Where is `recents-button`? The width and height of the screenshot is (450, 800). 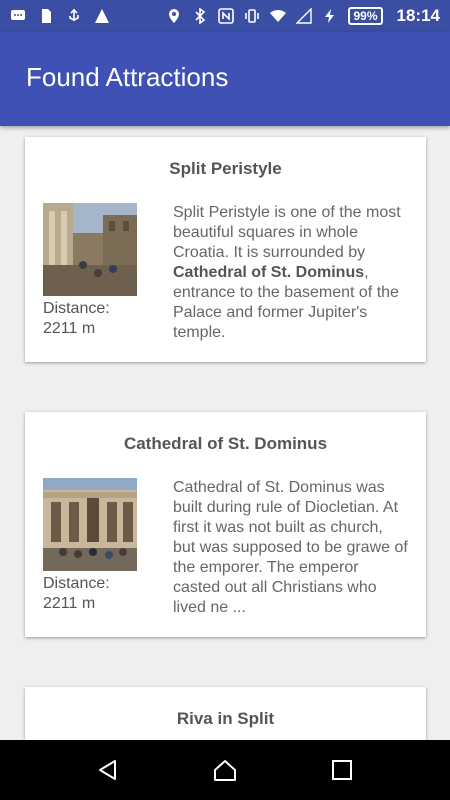
recents-button is located at coordinates (342, 770).